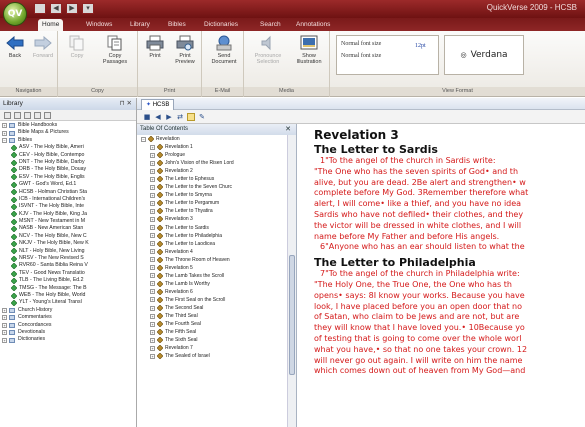  I want to click on tab-bibles: Bibles, so click(177, 25).